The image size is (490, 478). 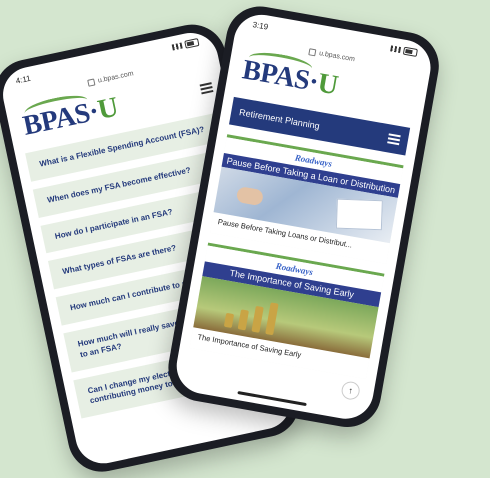 I want to click on status-time: 3:19, so click(x=260, y=25).